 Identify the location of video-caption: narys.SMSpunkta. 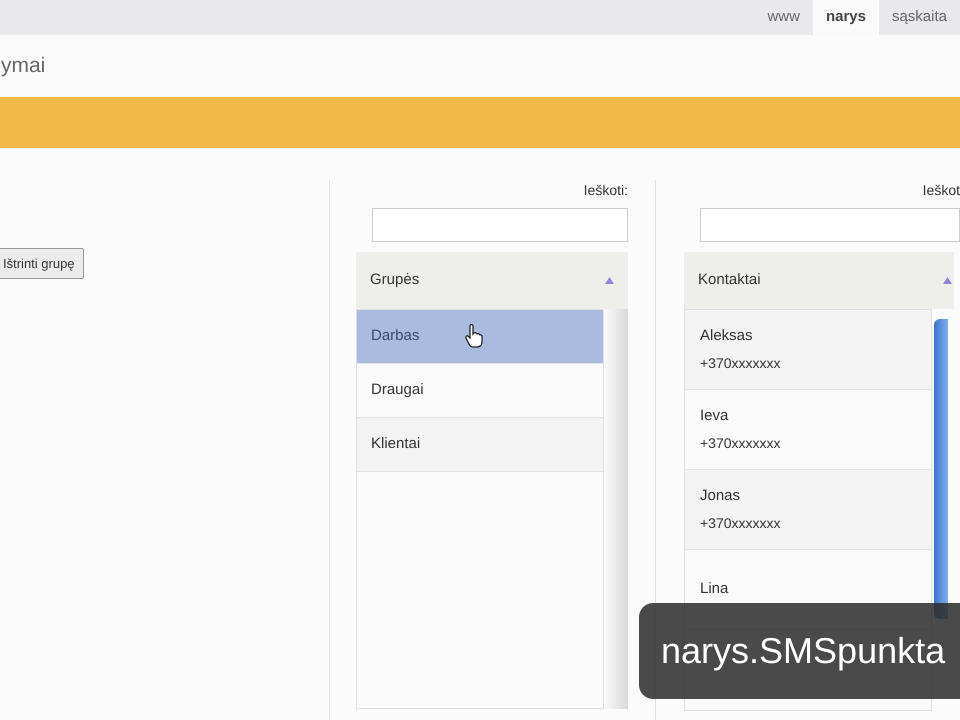
(799, 651).